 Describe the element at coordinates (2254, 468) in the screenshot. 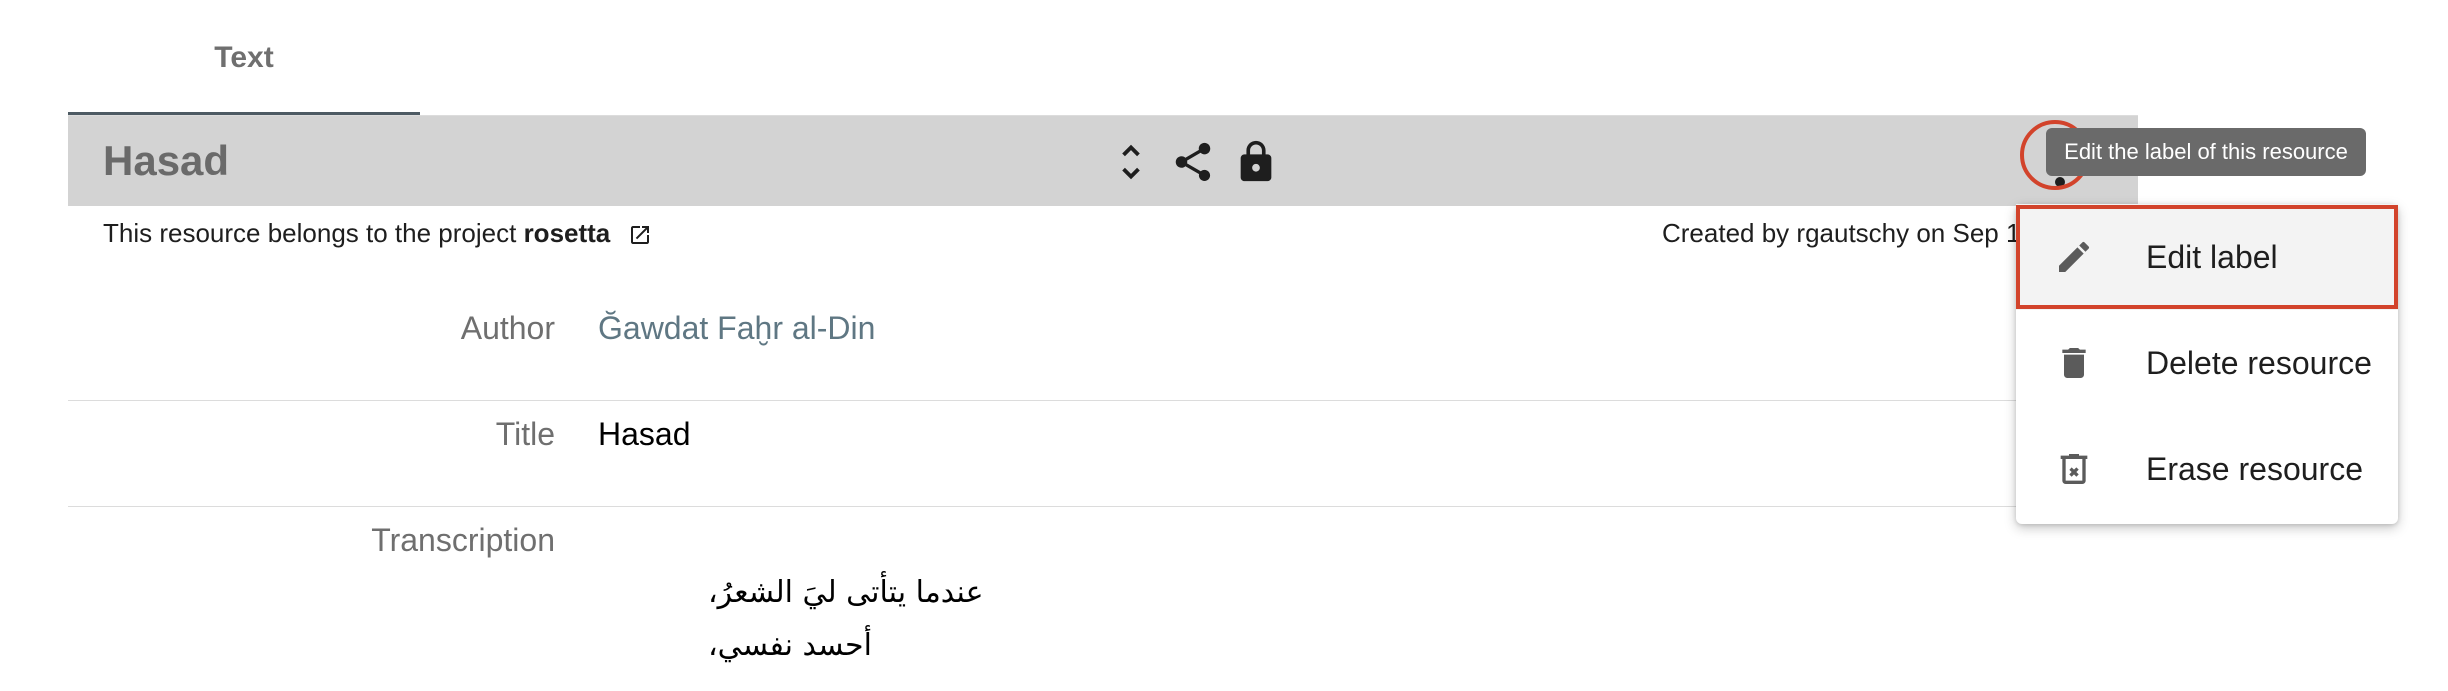

I see `menu-item-label: Erase resource` at that location.